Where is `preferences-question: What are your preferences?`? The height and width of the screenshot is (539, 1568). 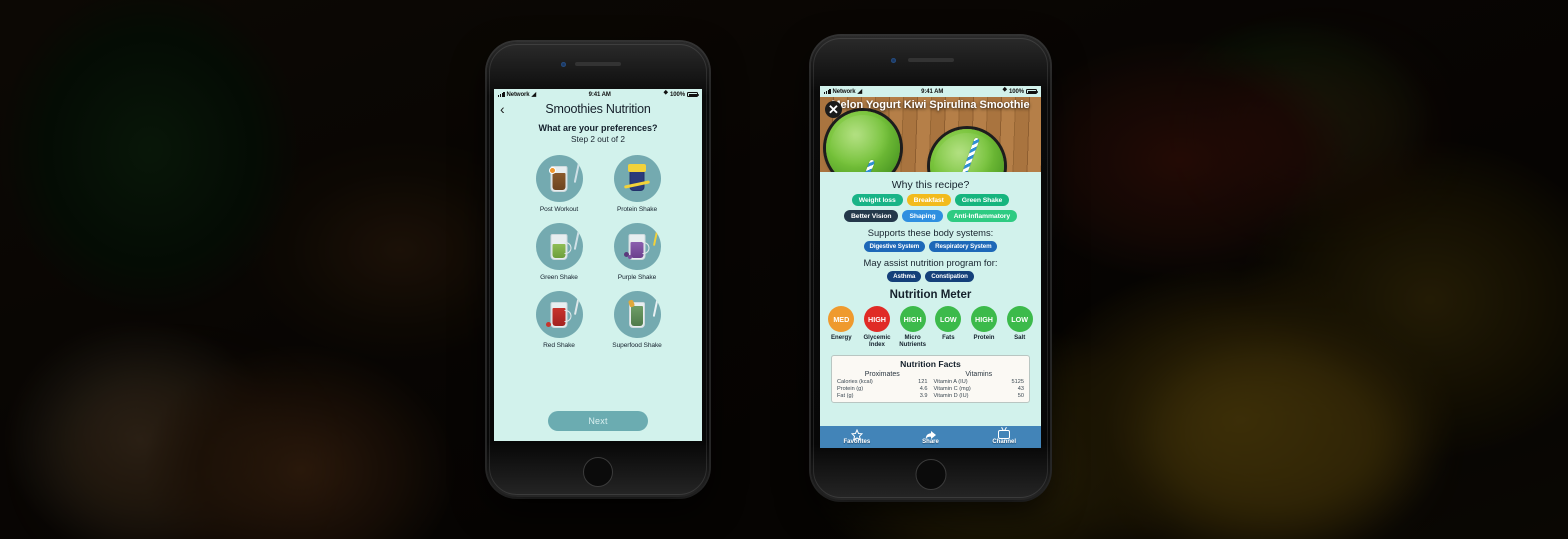
preferences-question: What are your preferences? is located at coordinates (598, 128).